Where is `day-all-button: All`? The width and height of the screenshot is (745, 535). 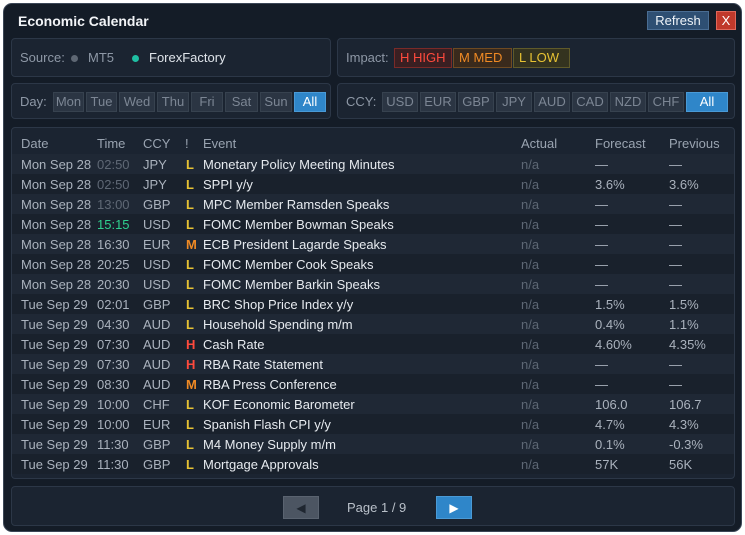 day-all-button: All is located at coordinates (310, 102).